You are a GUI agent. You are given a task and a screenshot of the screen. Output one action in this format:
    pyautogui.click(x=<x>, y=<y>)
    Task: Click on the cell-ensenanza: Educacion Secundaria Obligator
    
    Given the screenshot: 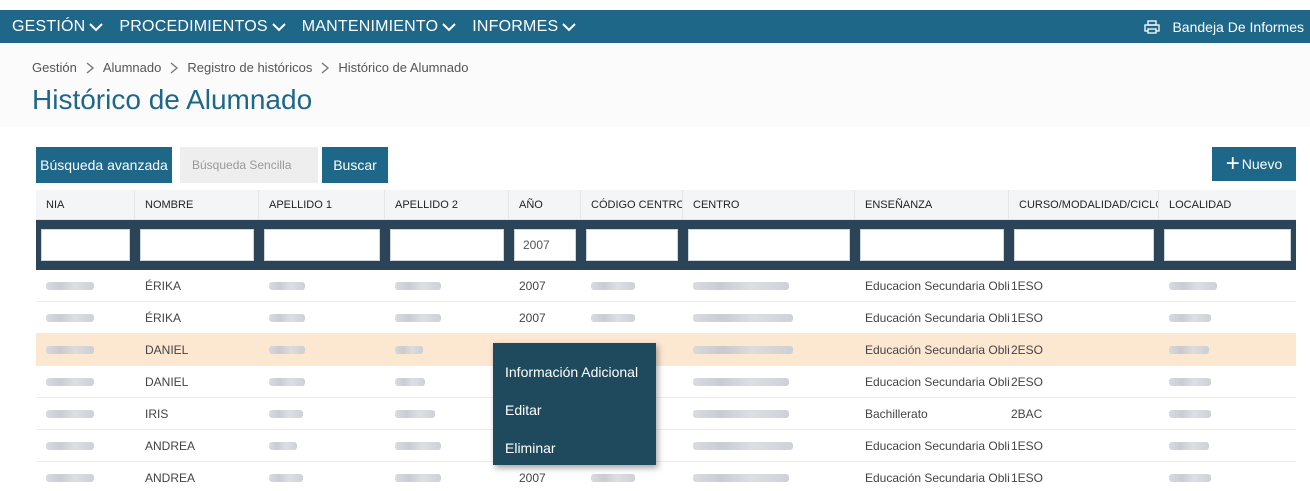 What is the action you would take?
    pyautogui.click(x=937, y=285)
    